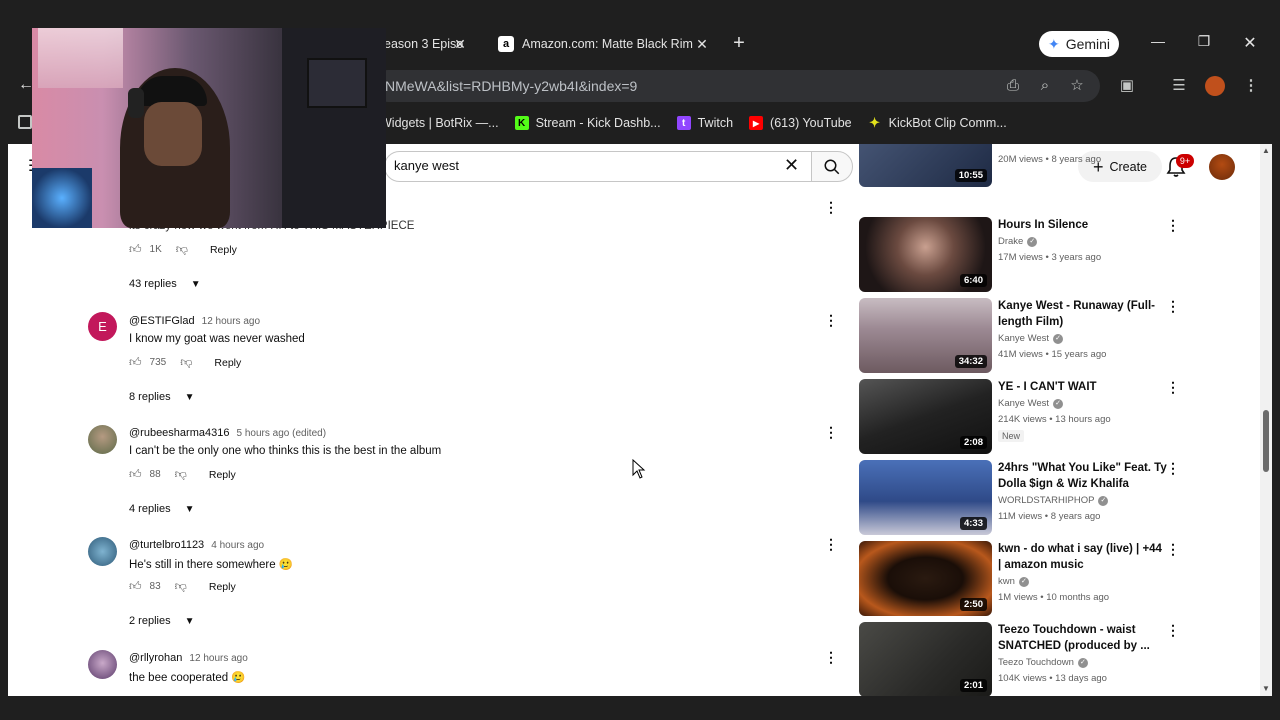 Image resolution: width=1280 pixels, height=720 pixels. I want to click on channel-name: kwn ✓, so click(1013, 581).